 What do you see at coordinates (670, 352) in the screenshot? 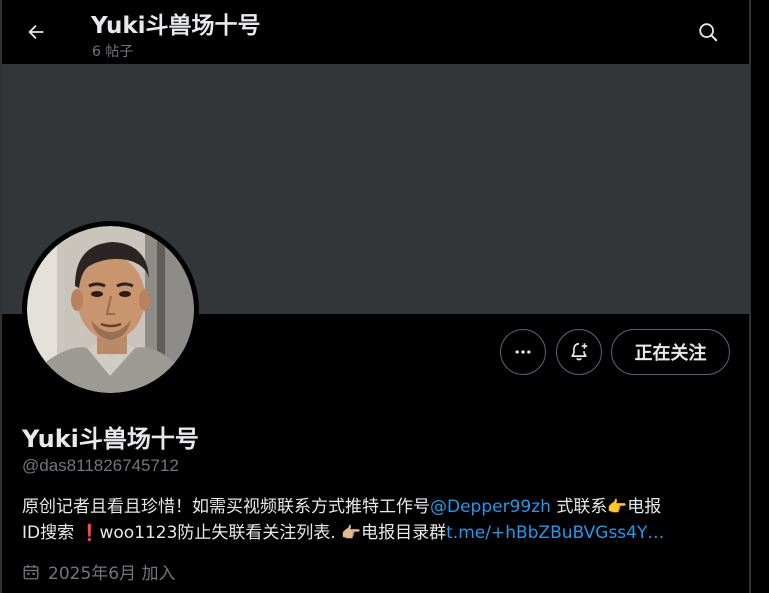
I see `following-button: 正在关注` at bounding box center [670, 352].